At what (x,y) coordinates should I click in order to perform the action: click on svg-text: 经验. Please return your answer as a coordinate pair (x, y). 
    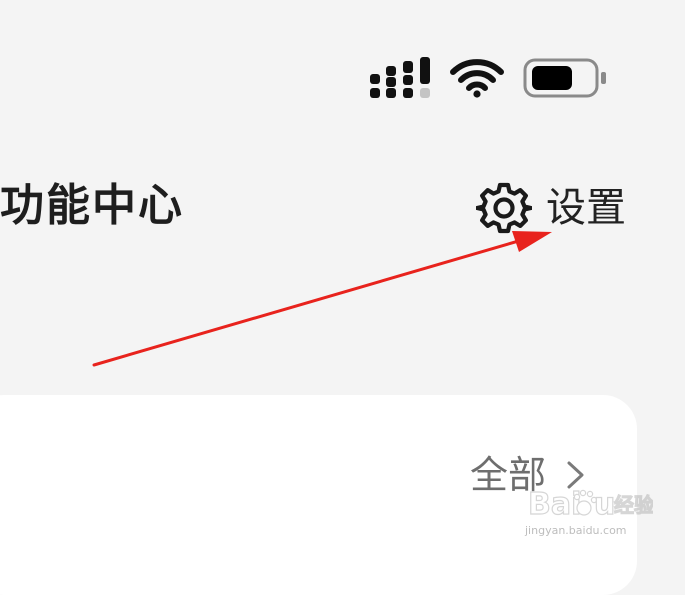
    Looking at the image, I should click on (633, 505).